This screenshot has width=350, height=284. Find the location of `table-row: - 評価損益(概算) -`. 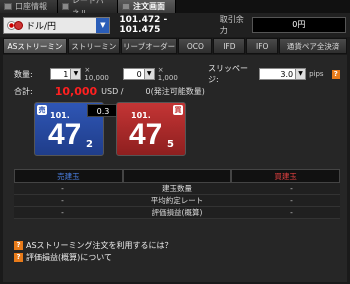

table-row: - 評価損益(概算) - is located at coordinates (177, 213).